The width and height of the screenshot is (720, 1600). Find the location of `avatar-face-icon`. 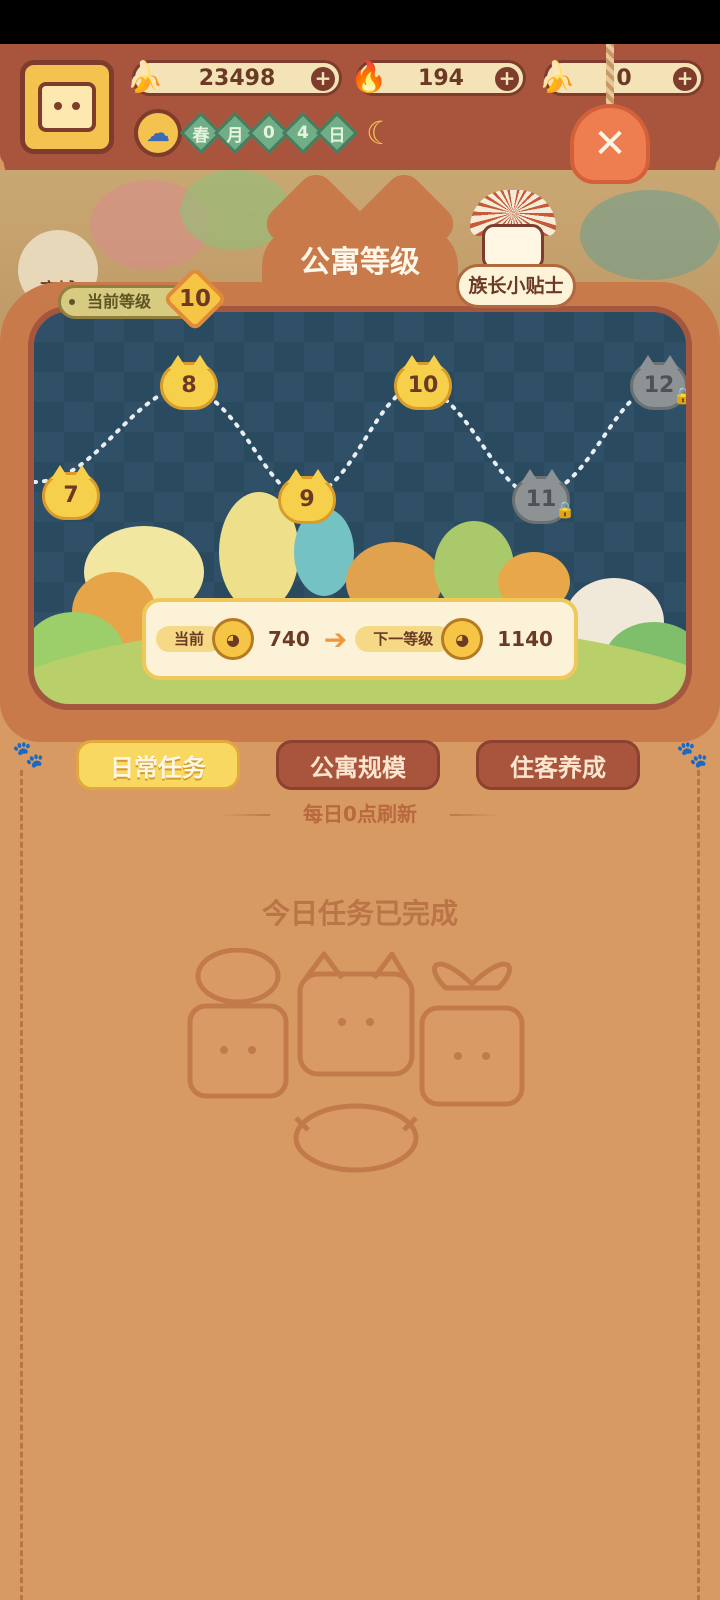

avatar-face-icon is located at coordinates (67, 107).